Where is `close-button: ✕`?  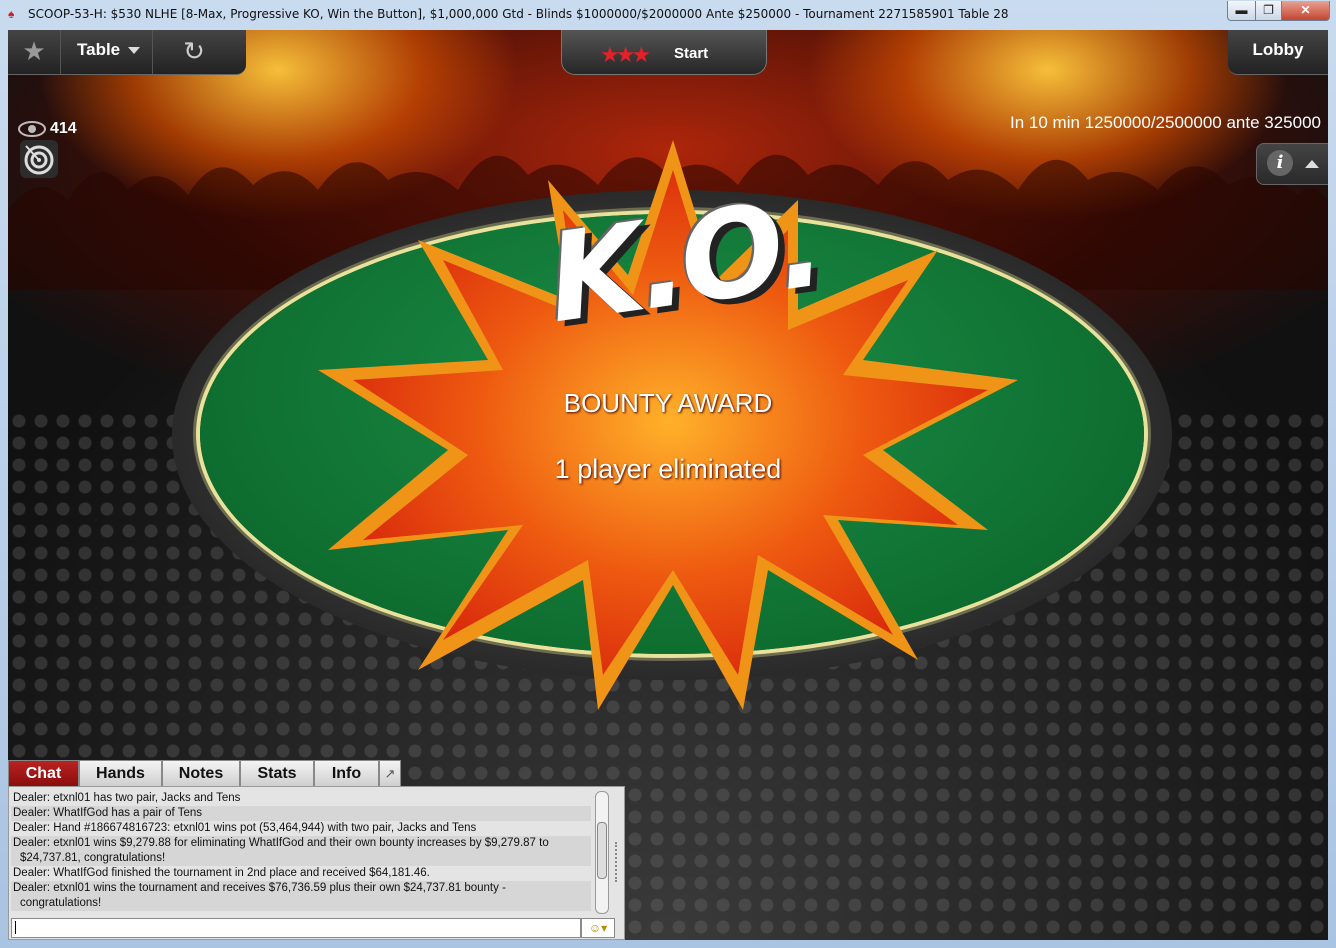
close-button: ✕ is located at coordinates (1305, 11).